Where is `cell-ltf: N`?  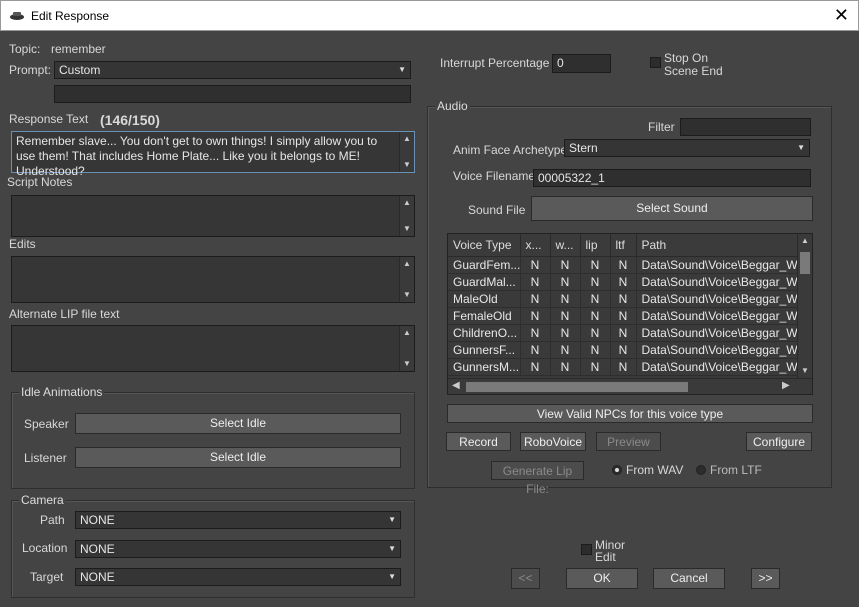
cell-ltf: N is located at coordinates (623, 367).